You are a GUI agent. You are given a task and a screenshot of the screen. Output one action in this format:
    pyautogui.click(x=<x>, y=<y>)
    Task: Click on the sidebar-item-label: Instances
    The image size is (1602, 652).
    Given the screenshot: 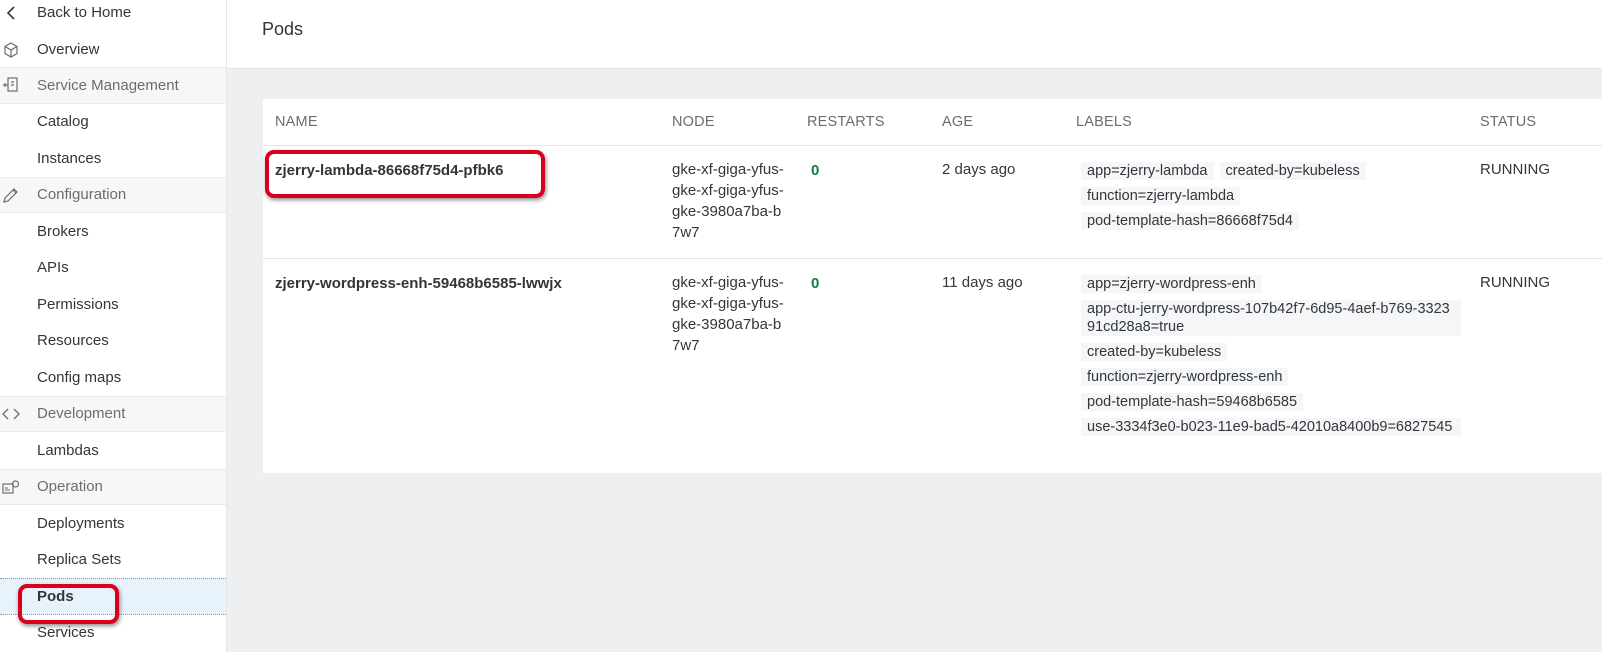 What is the action you would take?
    pyautogui.click(x=69, y=158)
    